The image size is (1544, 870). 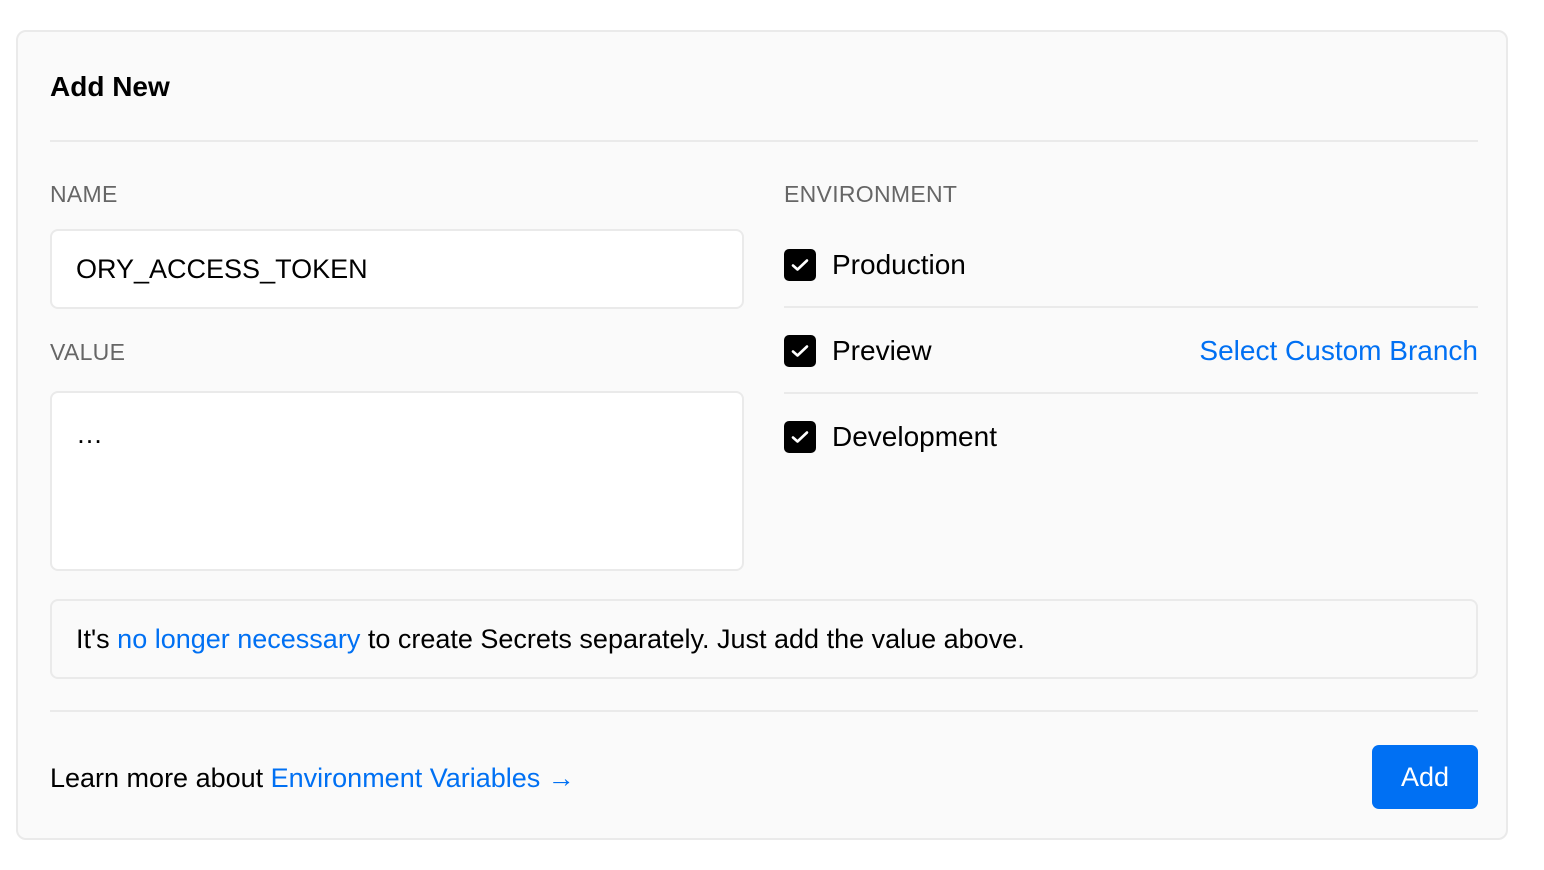 I want to click on add-button: Add, so click(x=1425, y=777).